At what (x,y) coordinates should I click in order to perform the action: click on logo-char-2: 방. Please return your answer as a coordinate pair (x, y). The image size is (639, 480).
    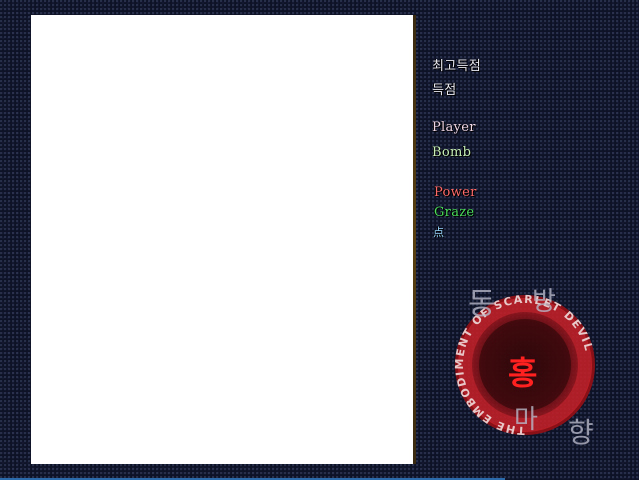
    Looking at the image, I should click on (544, 302).